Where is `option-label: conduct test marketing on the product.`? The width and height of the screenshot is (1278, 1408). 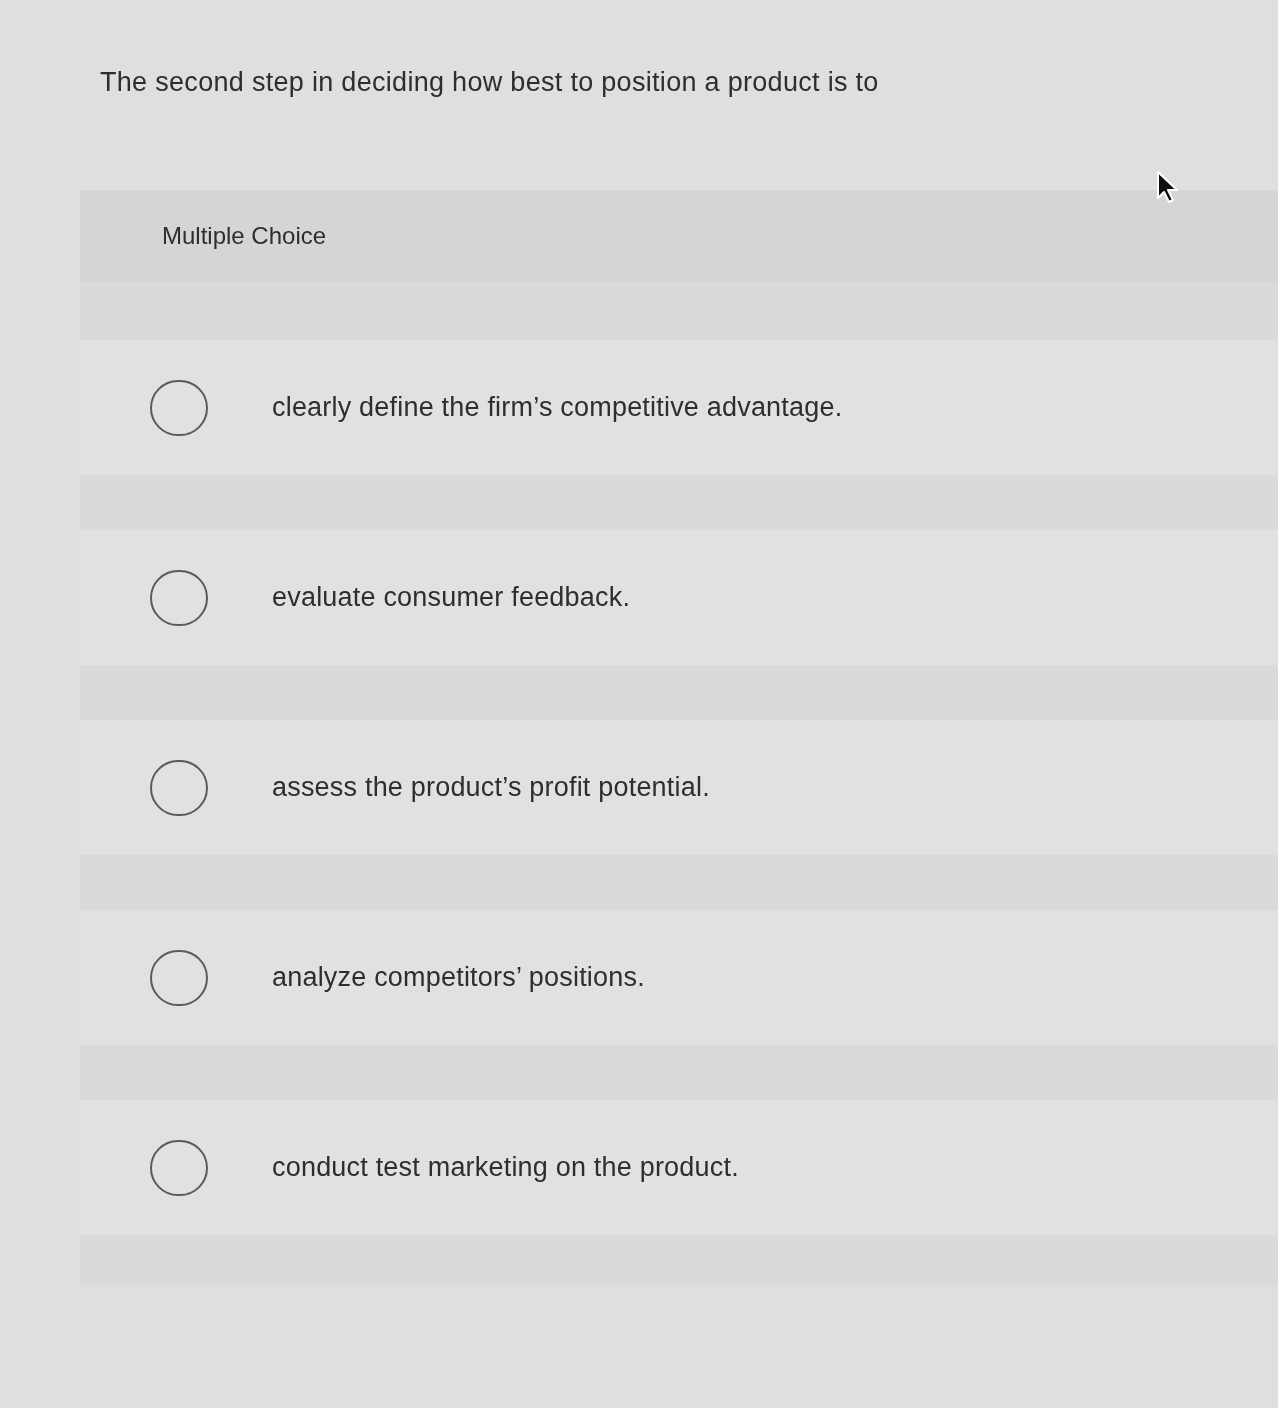 option-label: conduct test marketing on the product. is located at coordinates (505, 1168).